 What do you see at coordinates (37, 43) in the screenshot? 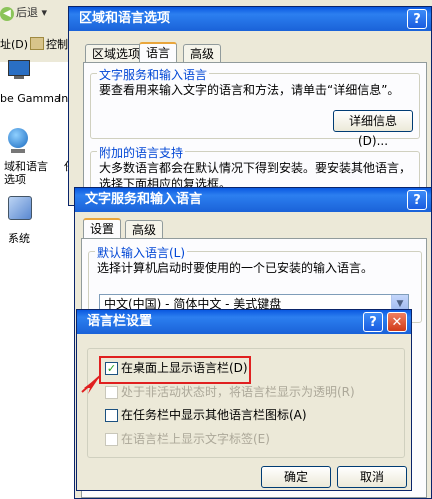
I see `folder-icon` at bounding box center [37, 43].